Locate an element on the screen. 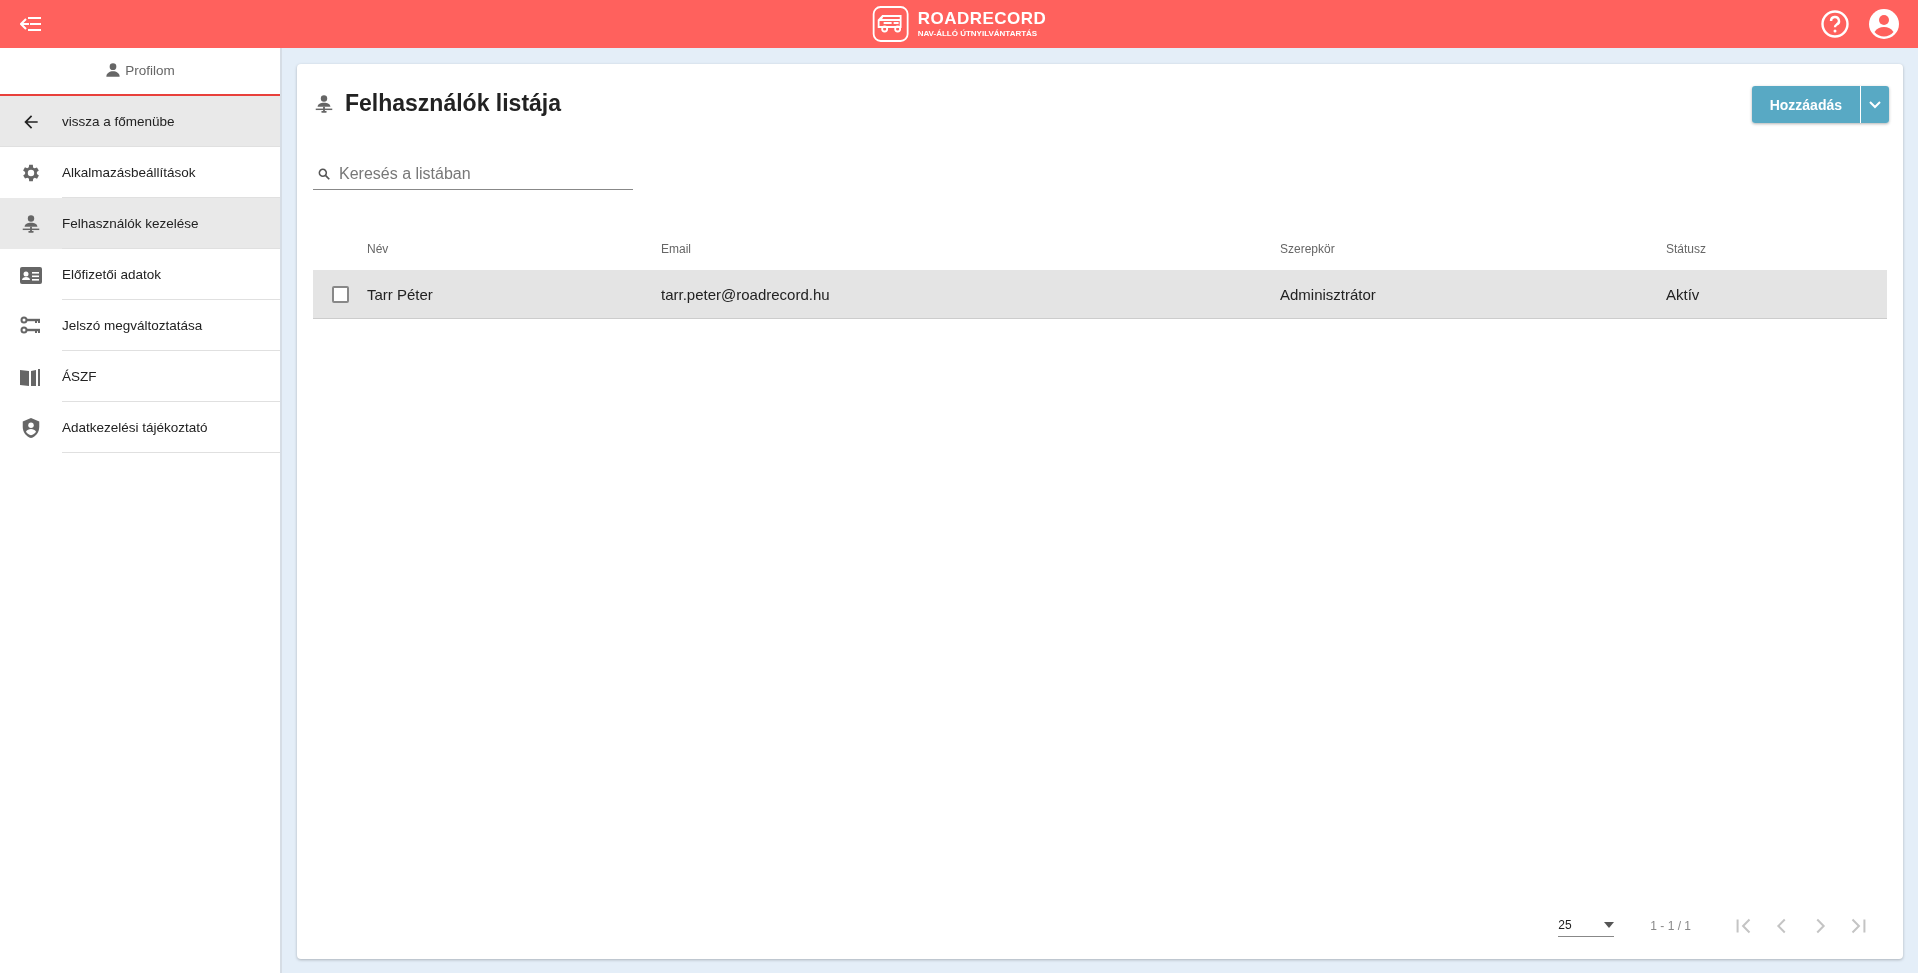 The height and width of the screenshot is (973, 1918). user-network-icon is located at coordinates (31, 223).